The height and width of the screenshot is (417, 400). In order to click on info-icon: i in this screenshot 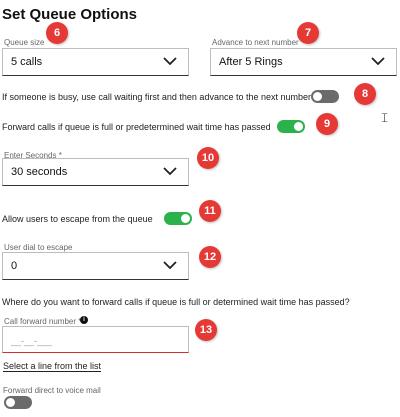, I will do `click(84, 320)`.